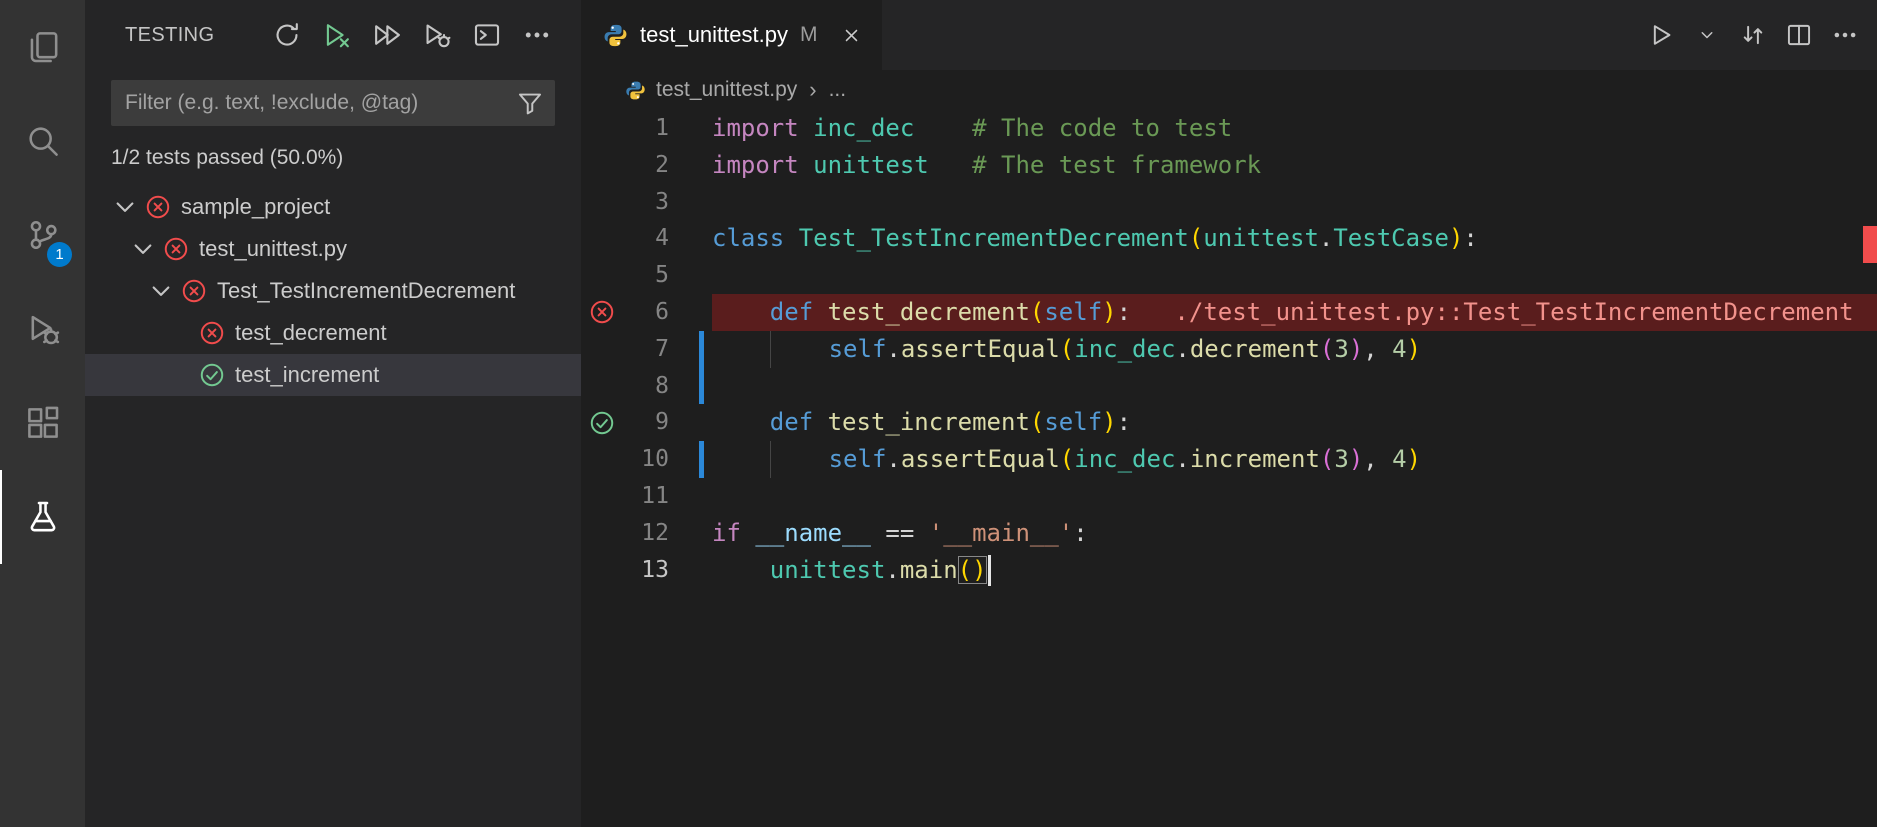 This screenshot has width=1877, height=827. I want to click on output-icon, so click(487, 35).